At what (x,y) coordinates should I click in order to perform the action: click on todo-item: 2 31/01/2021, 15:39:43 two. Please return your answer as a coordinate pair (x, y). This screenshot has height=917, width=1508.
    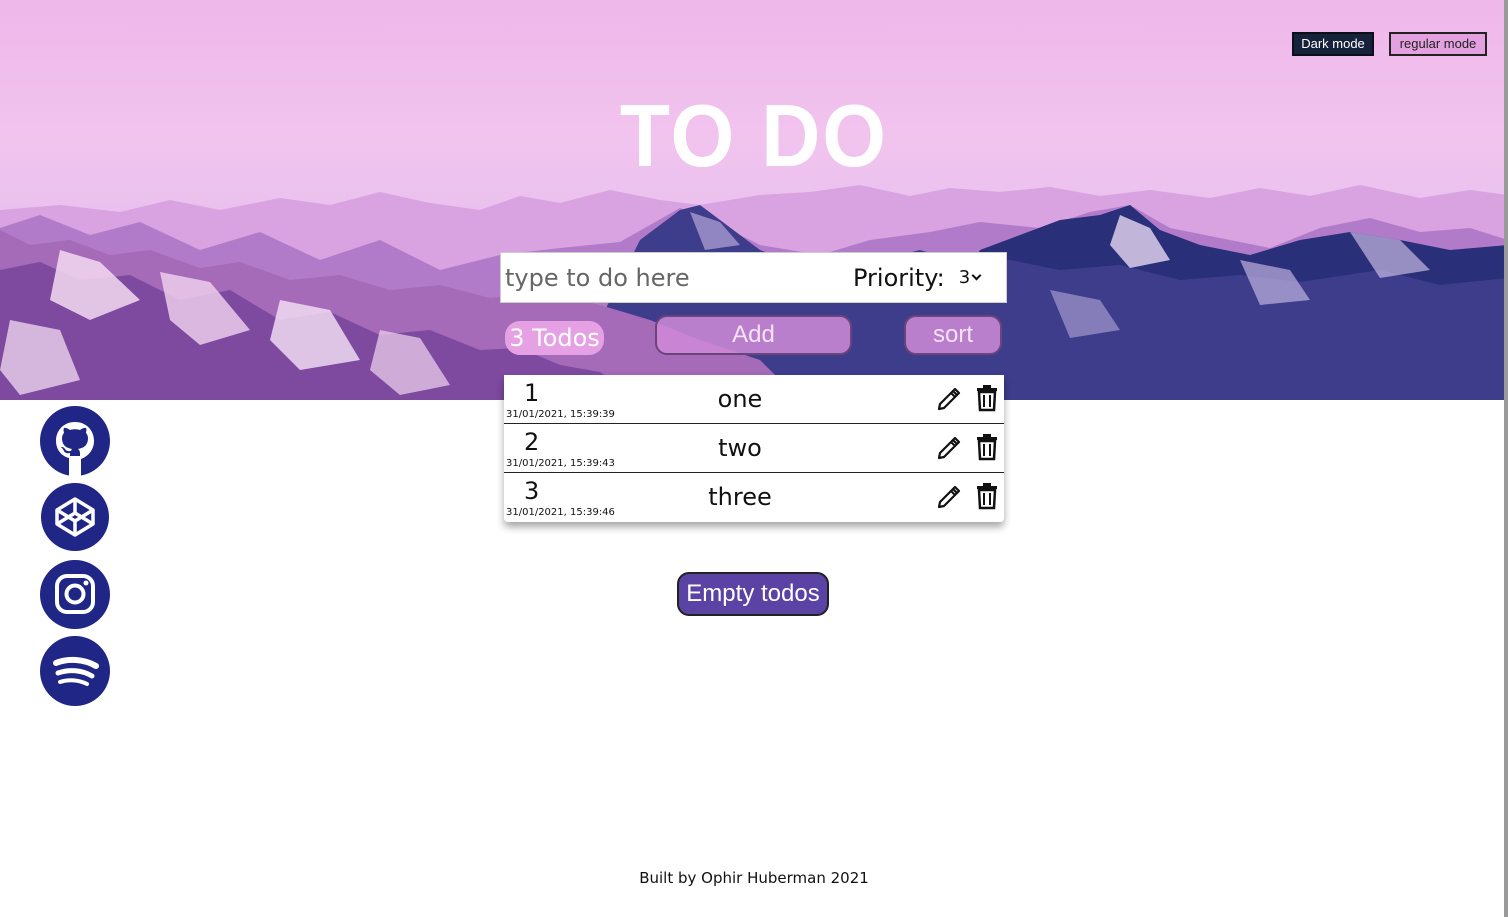
    Looking at the image, I should click on (754, 448).